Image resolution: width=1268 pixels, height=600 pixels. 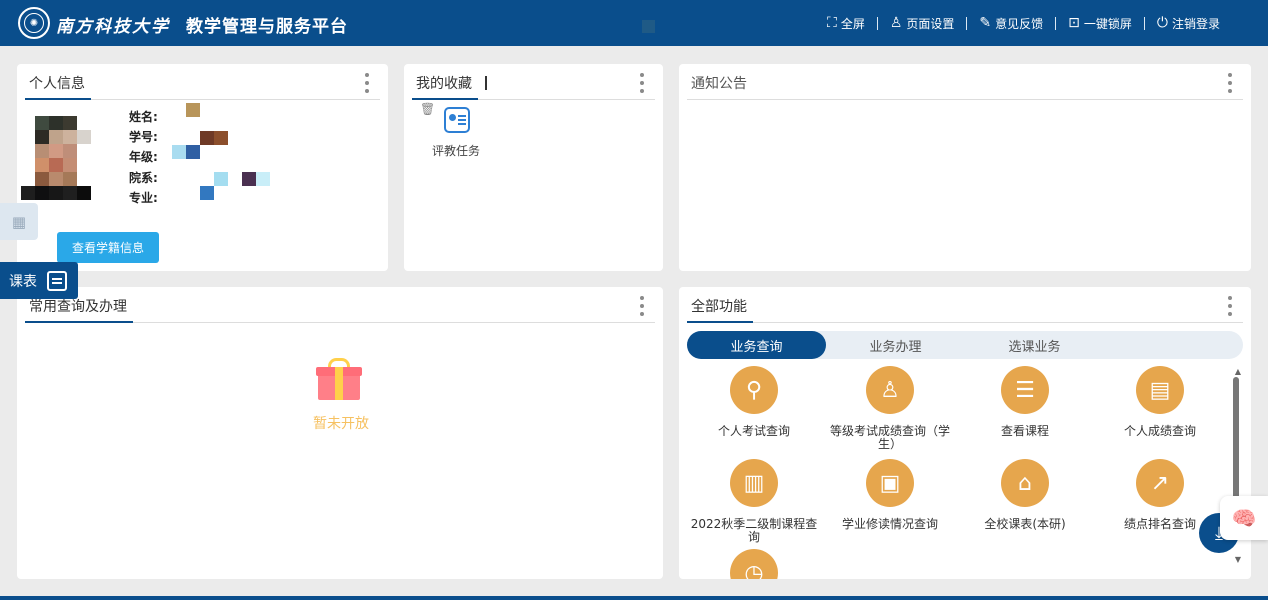 What do you see at coordinates (57, 84) in the screenshot?
I see `card-title: 个人信息` at bounding box center [57, 84].